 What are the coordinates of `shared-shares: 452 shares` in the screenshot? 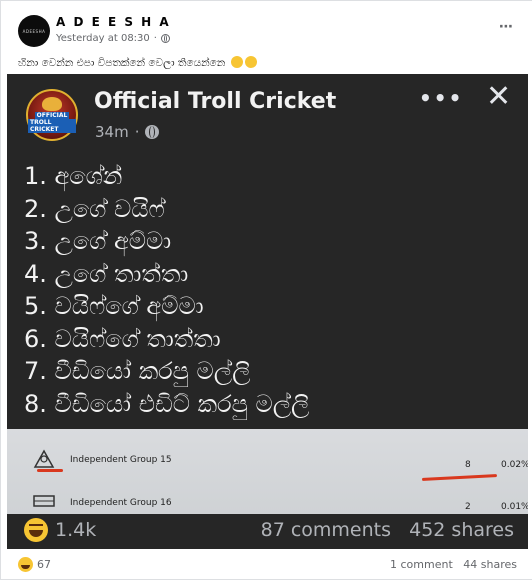 It's located at (461, 530).